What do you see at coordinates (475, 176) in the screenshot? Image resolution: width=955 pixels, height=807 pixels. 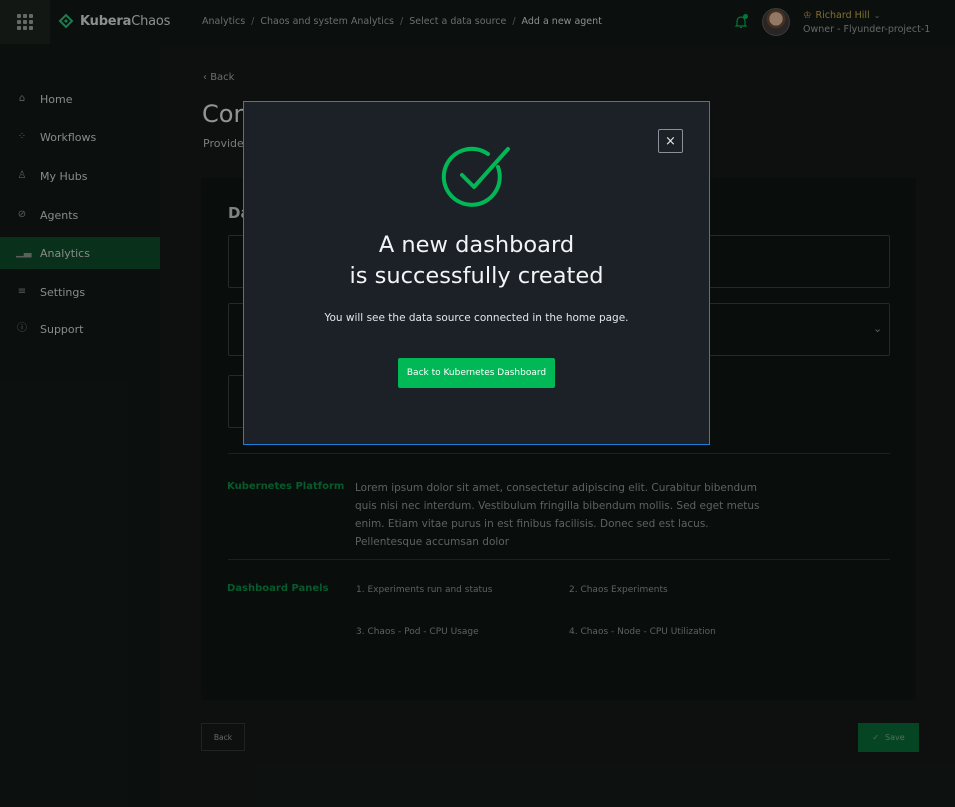 I see `success-check-icon` at bounding box center [475, 176].